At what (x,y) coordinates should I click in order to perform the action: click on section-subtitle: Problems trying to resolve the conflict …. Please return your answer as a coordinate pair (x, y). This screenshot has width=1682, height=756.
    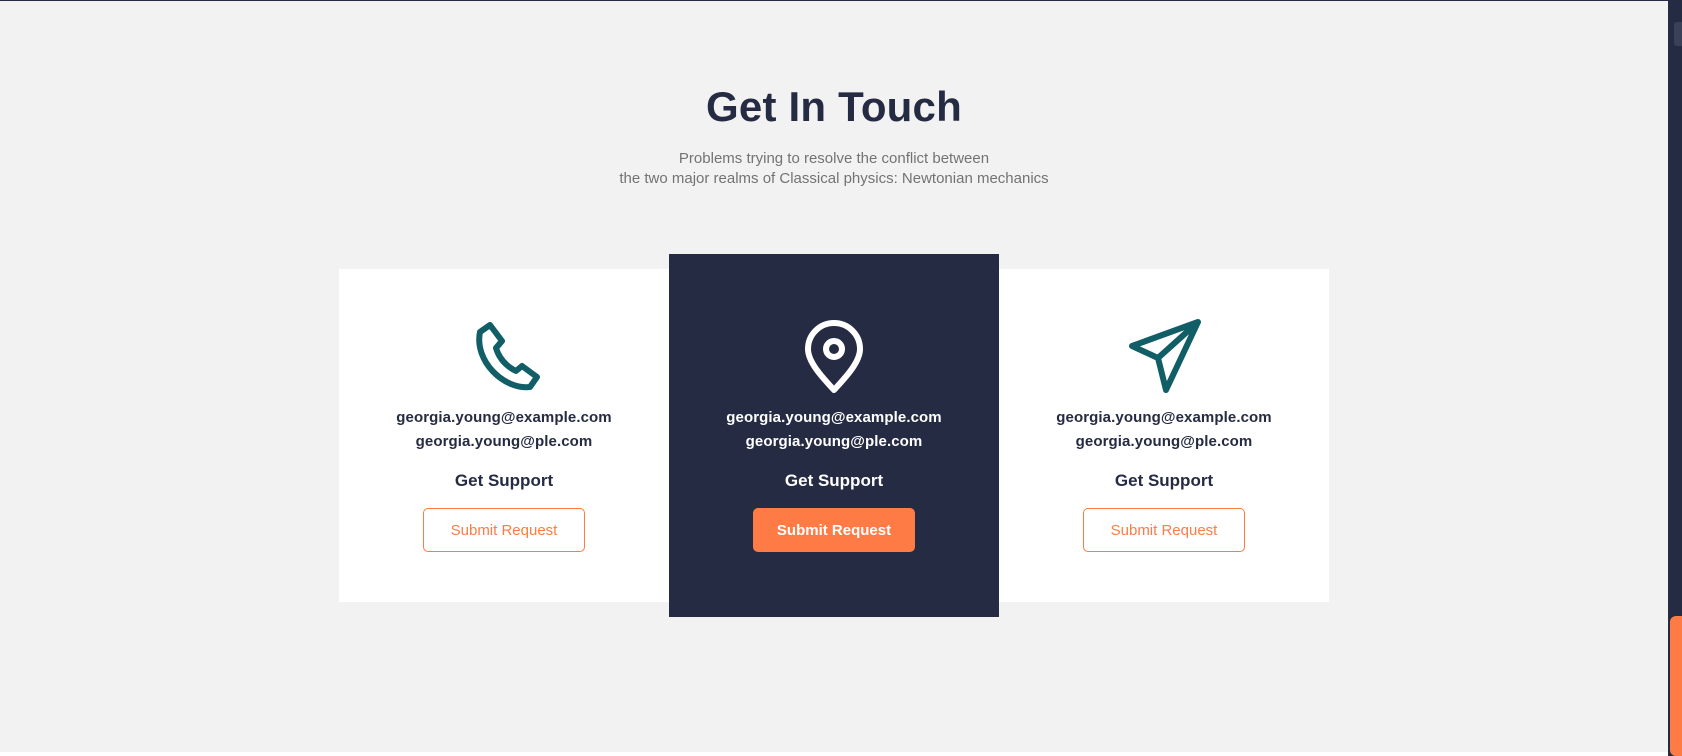
    Looking at the image, I should click on (834, 169).